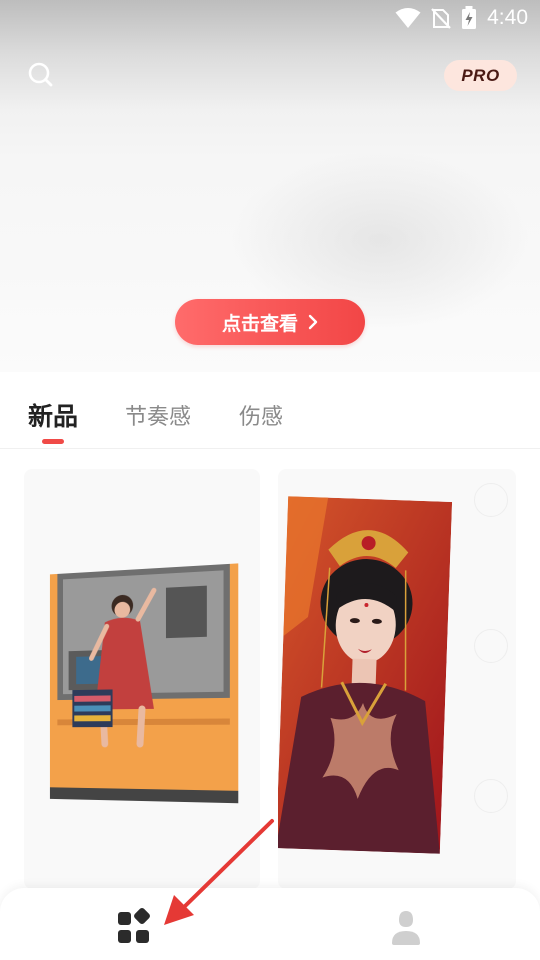  I want to click on pro-badge: PRO, so click(480, 75).